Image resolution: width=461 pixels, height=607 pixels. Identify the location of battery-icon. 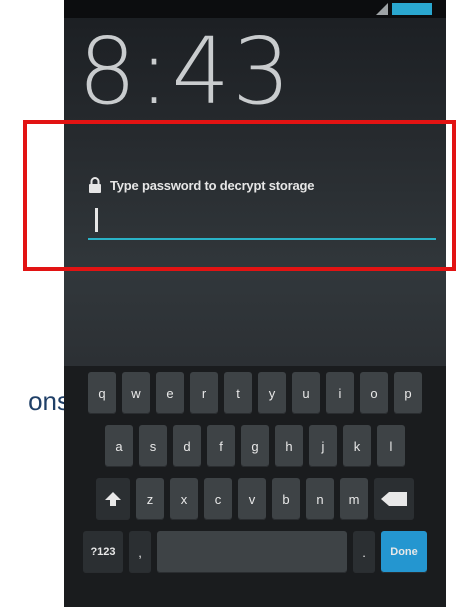
(412, 9).